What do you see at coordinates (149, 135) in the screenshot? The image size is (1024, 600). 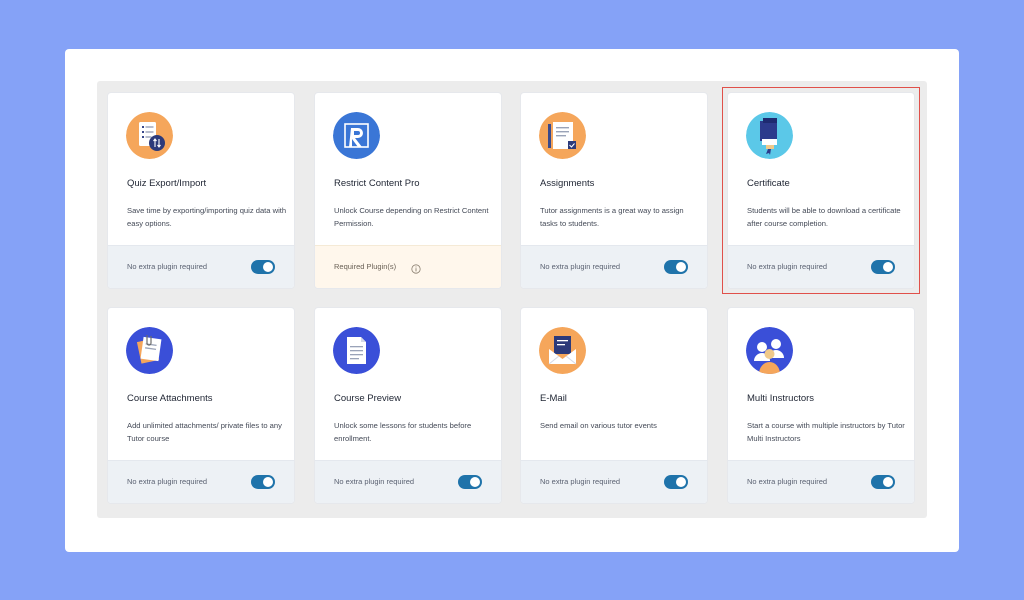 I see `quiz-export-import-icon` at bounding box center [149, 135].